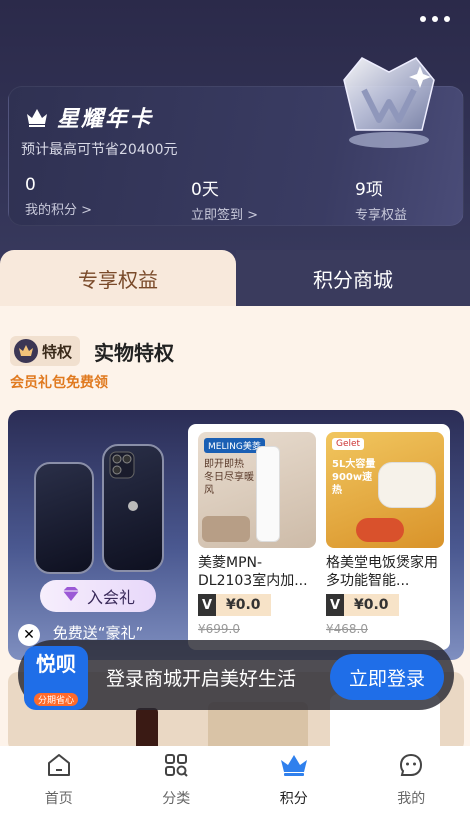 Image resolution: width=470 pixels, height=814 pixels. What do you see at coordinates (99, 150) in the screenshot?
I see `card-subtitle: 预计最高可节省20400元` at bounding box center [99, 150].